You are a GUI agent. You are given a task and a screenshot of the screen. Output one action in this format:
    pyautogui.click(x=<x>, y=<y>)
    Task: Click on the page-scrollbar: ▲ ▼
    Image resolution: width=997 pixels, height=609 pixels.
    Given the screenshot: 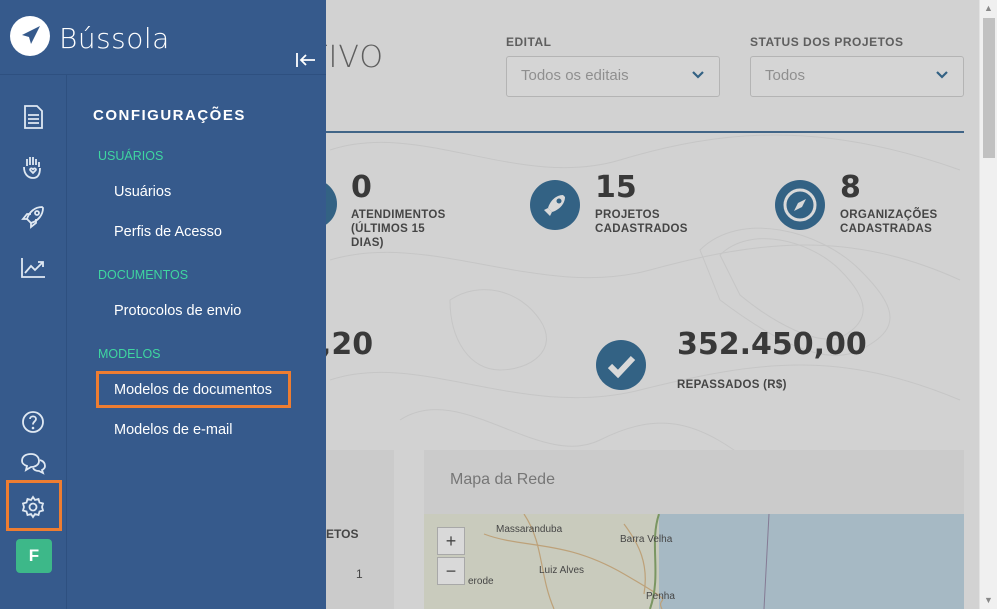 What is the action you would take?
    pyautogui.click(x=988, y=304)
    